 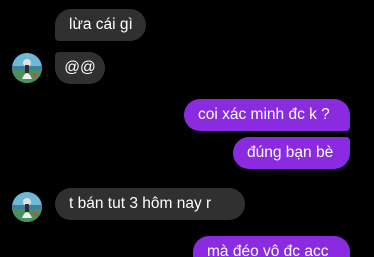 What do you see at coordinates (150, 204) in the screenshot?
I see `incoming-message: t bán tut 3 hôm nay r` at bounding box center [150, 204].